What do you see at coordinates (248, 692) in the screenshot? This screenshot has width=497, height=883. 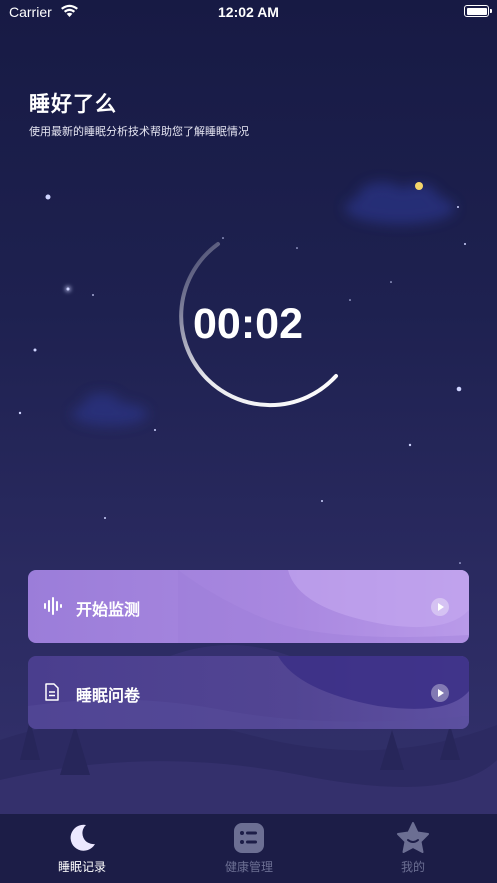 I see `sleep-survey-button: 睡眠问卷` at bounding box center [248, 692].